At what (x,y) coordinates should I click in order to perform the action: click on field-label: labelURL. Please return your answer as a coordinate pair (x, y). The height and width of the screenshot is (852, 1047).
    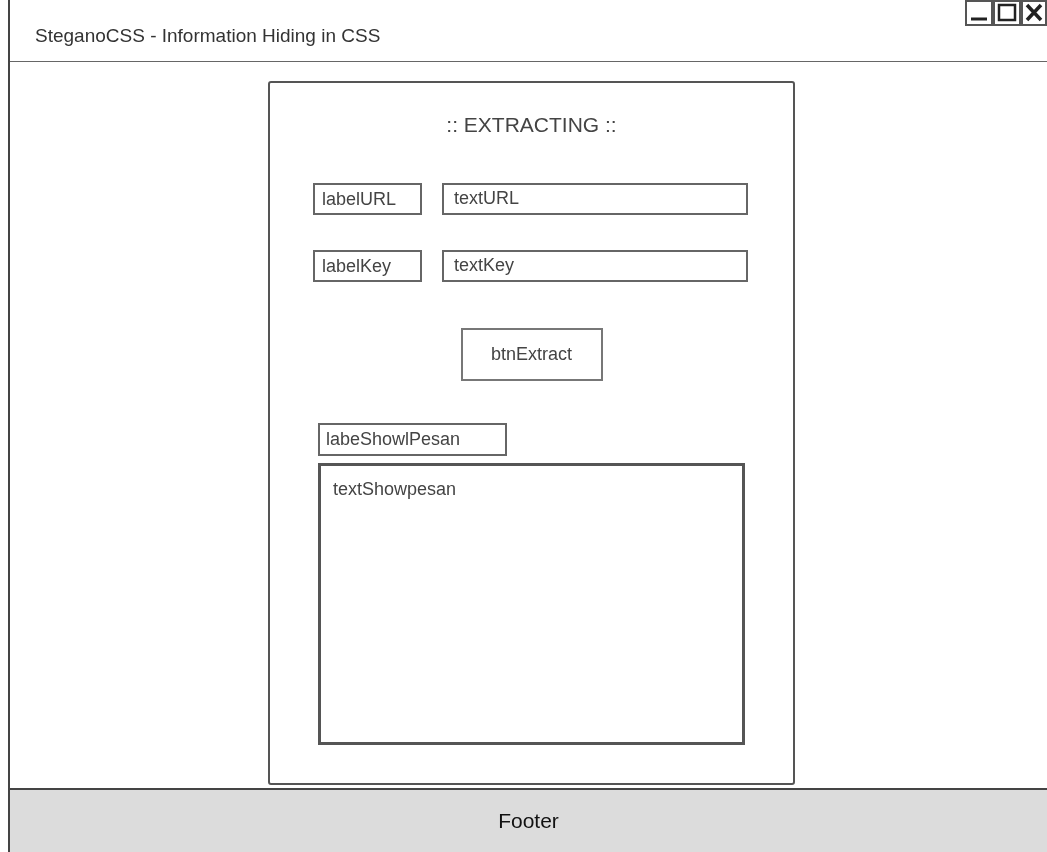
    Looking at the image, I should click on (367, 198).